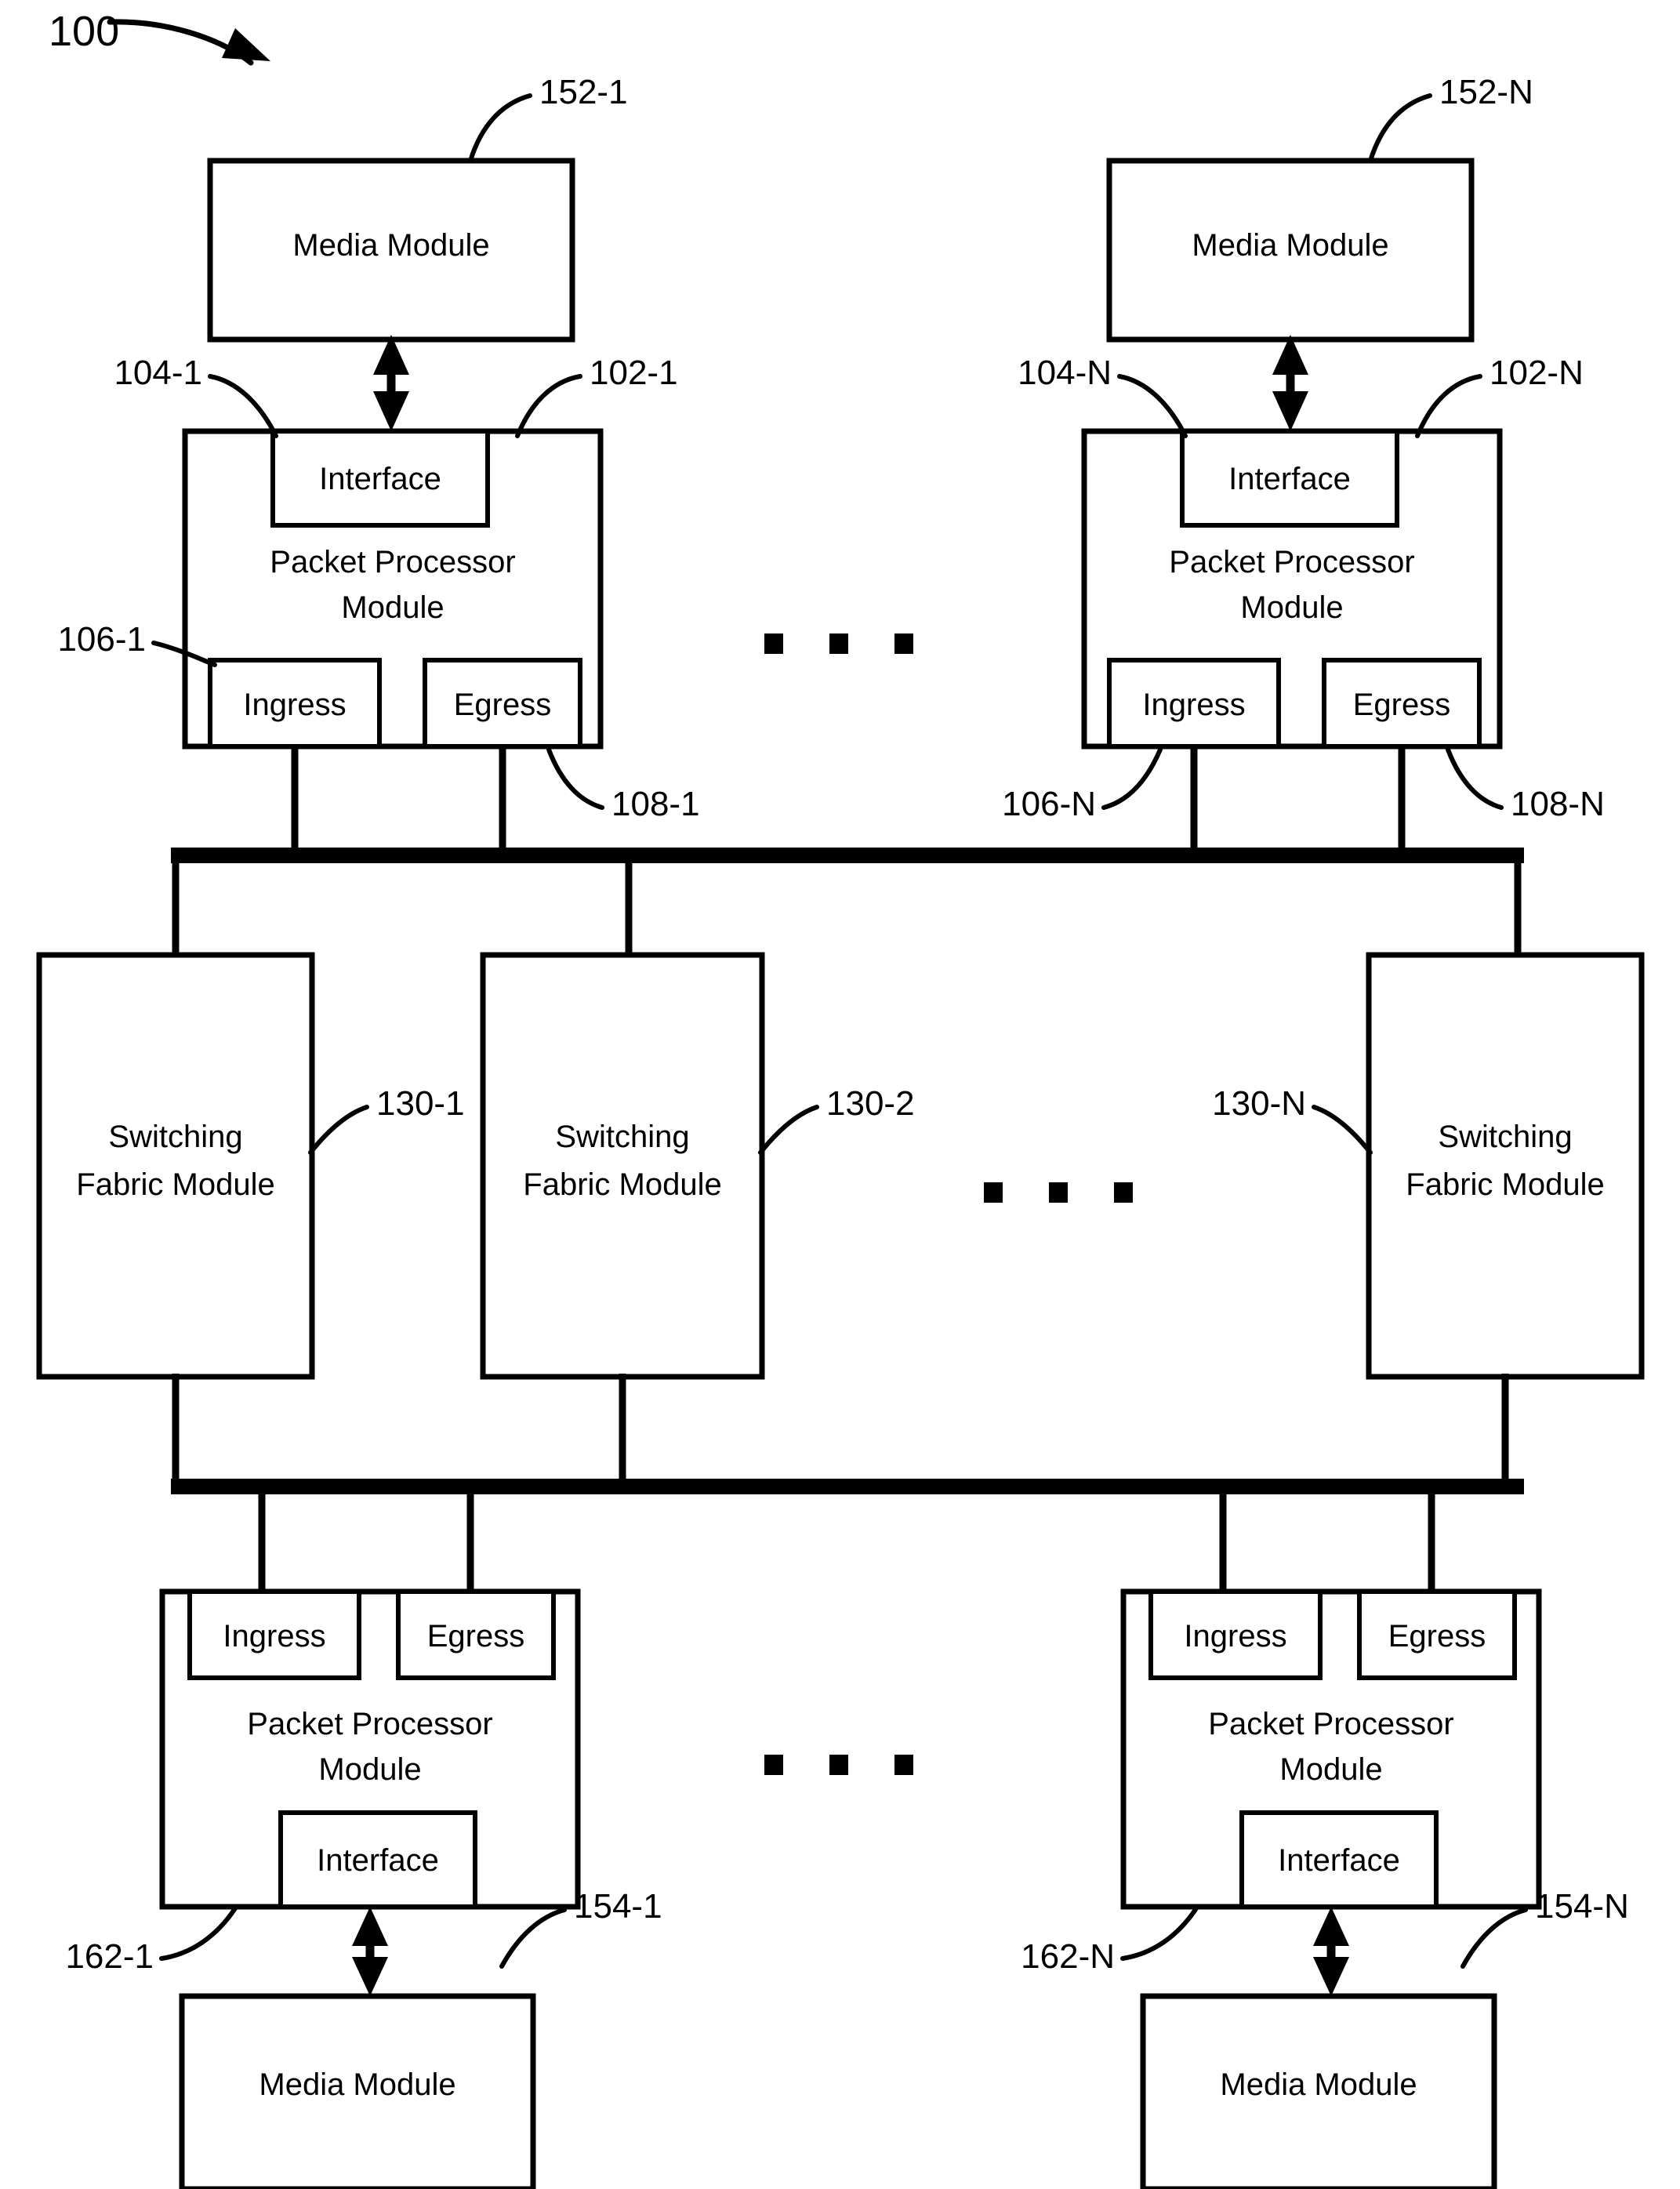 This screenshot has width=1680, height=2189. What do you see at coordinates (101, 639) in the screenshot?
I see `ref-106-1: 106-1` at bounding box center [101, 639].